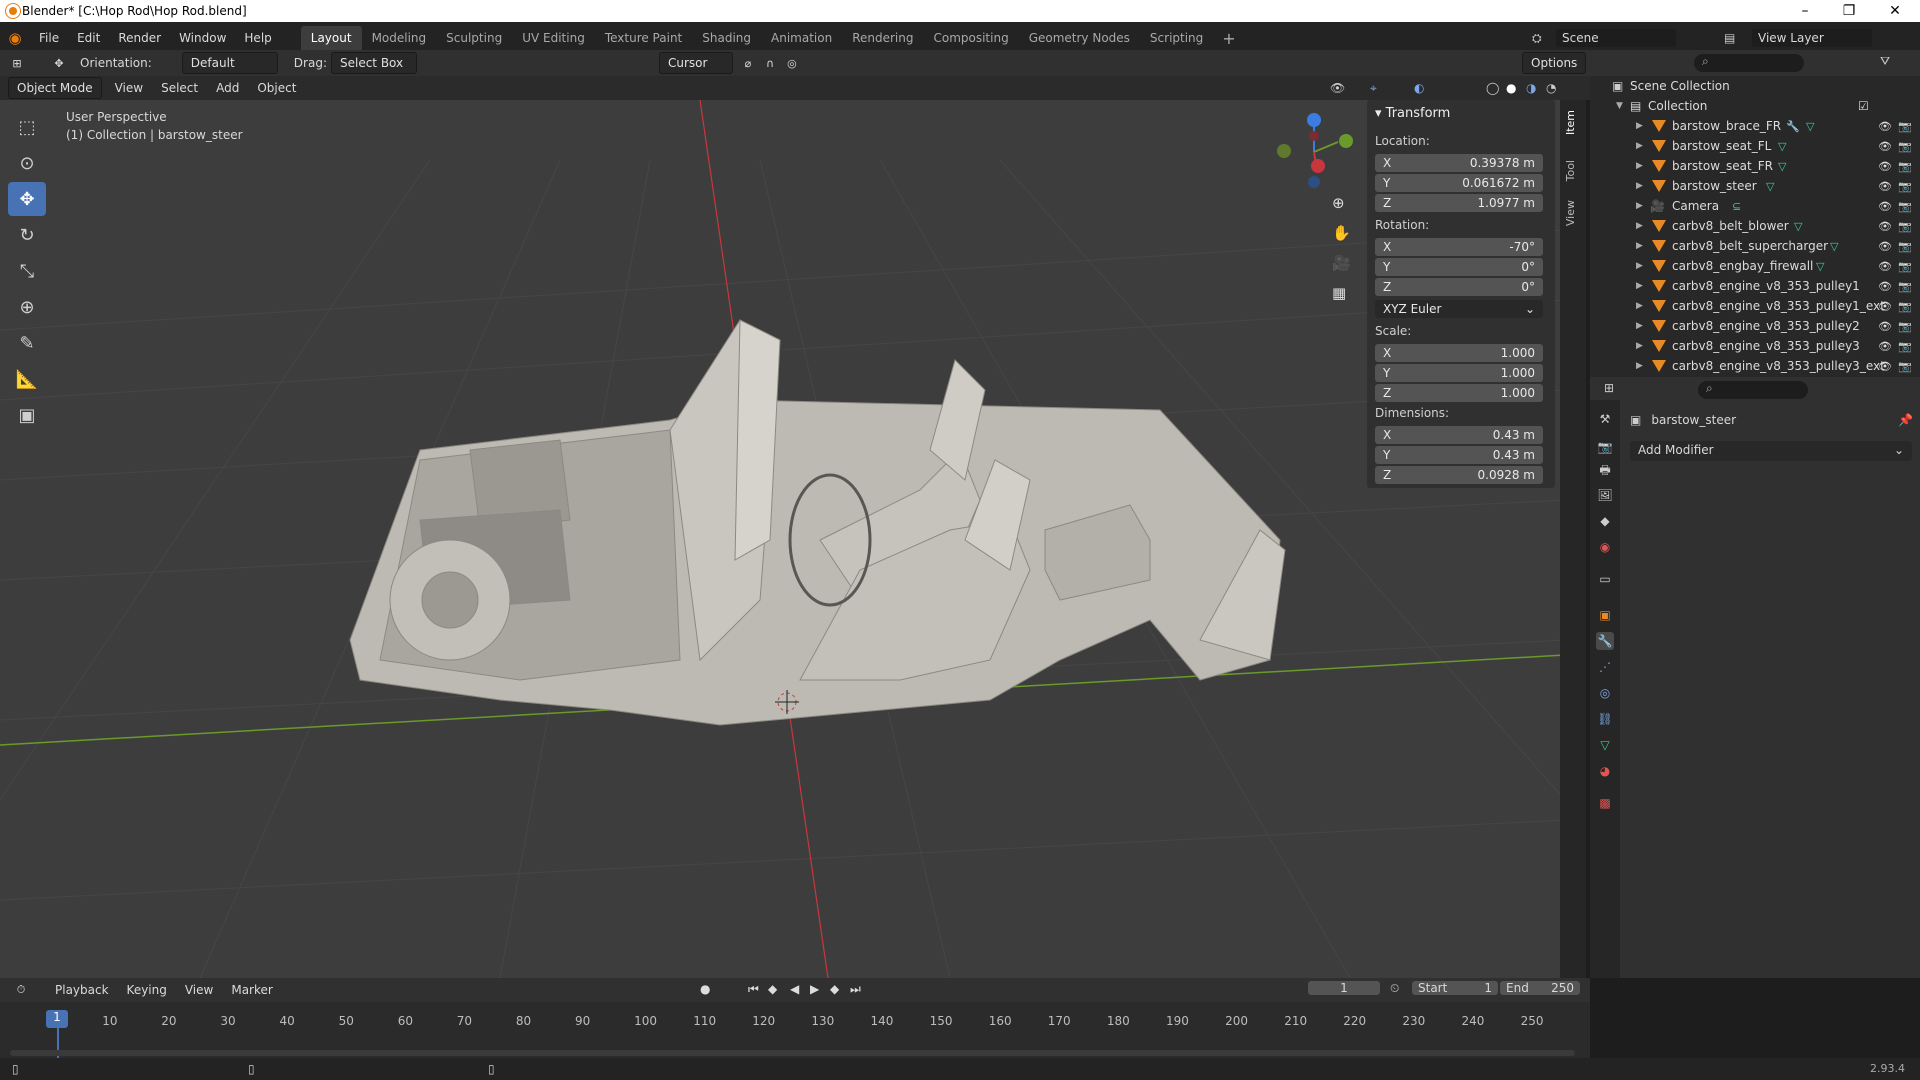  I want to click on overlay-toggle-icon: ◐, so click(1419, 88).